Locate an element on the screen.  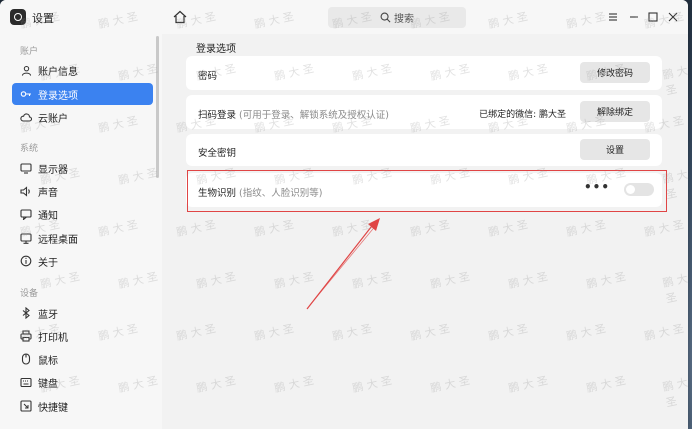
monitor-icon is located at coordinates (26, 168).